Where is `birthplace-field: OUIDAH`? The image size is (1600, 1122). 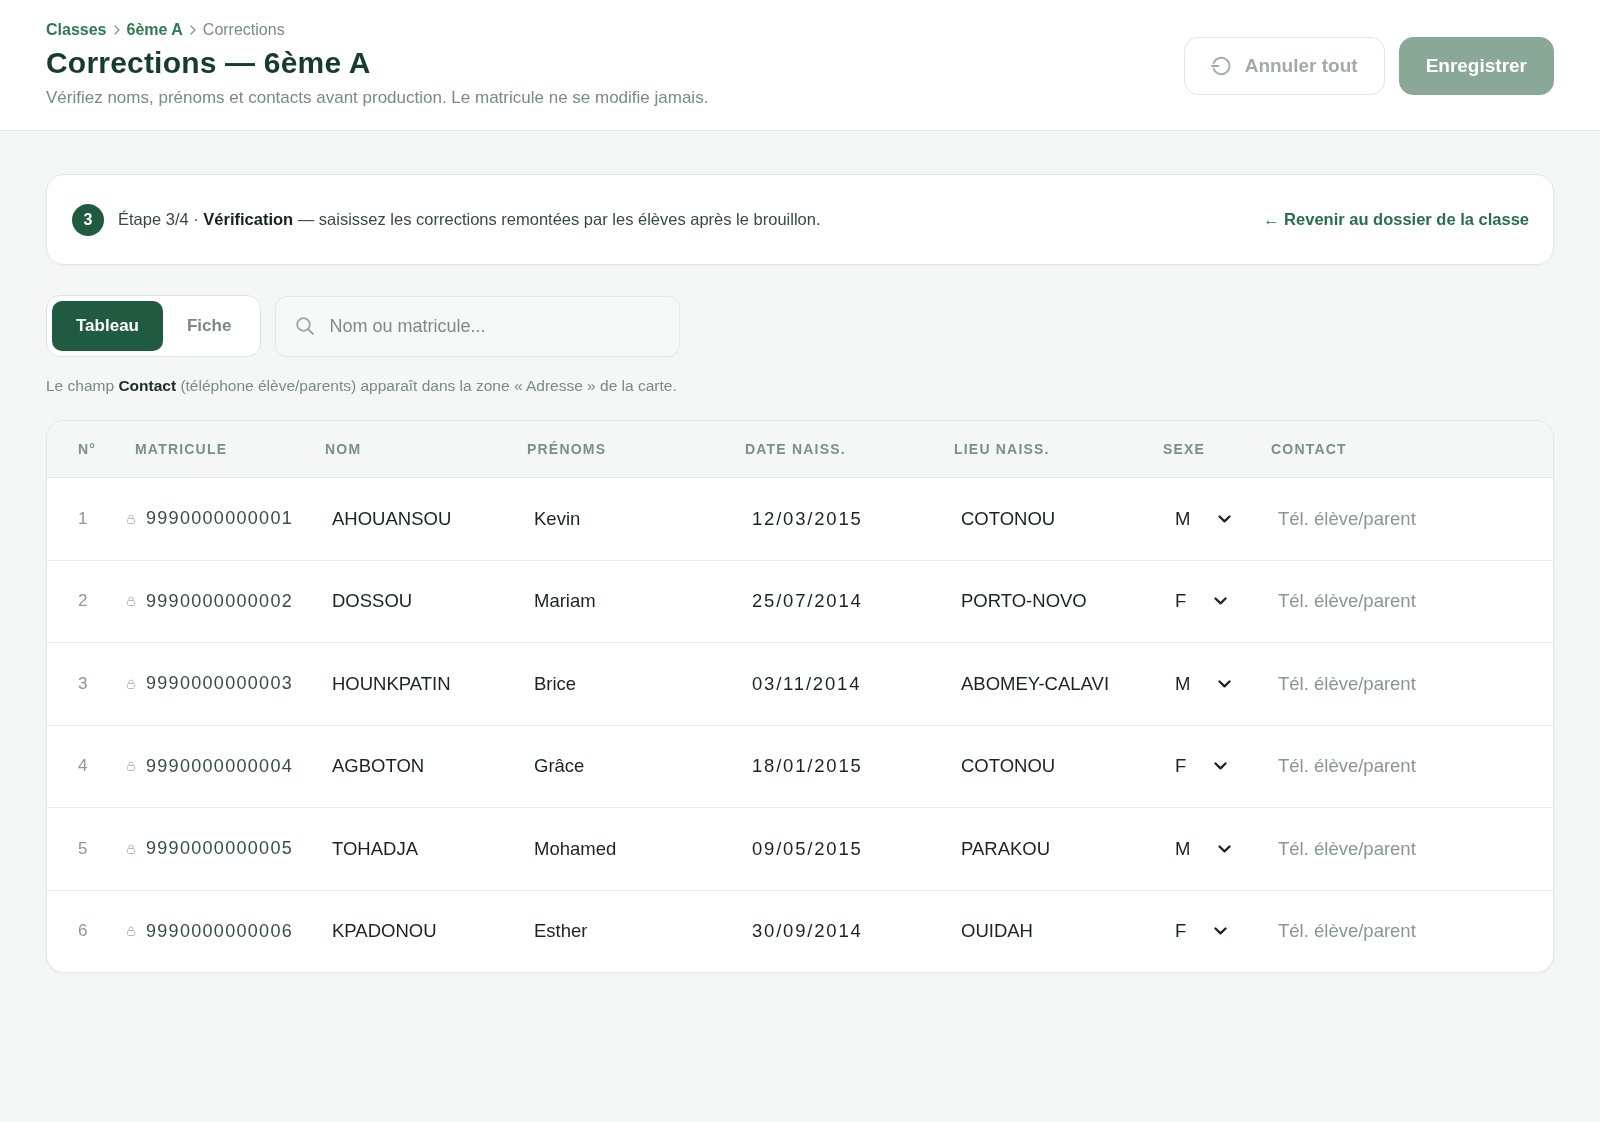
birthplace-field: OUIDAH is located at coordinates (997, 931).